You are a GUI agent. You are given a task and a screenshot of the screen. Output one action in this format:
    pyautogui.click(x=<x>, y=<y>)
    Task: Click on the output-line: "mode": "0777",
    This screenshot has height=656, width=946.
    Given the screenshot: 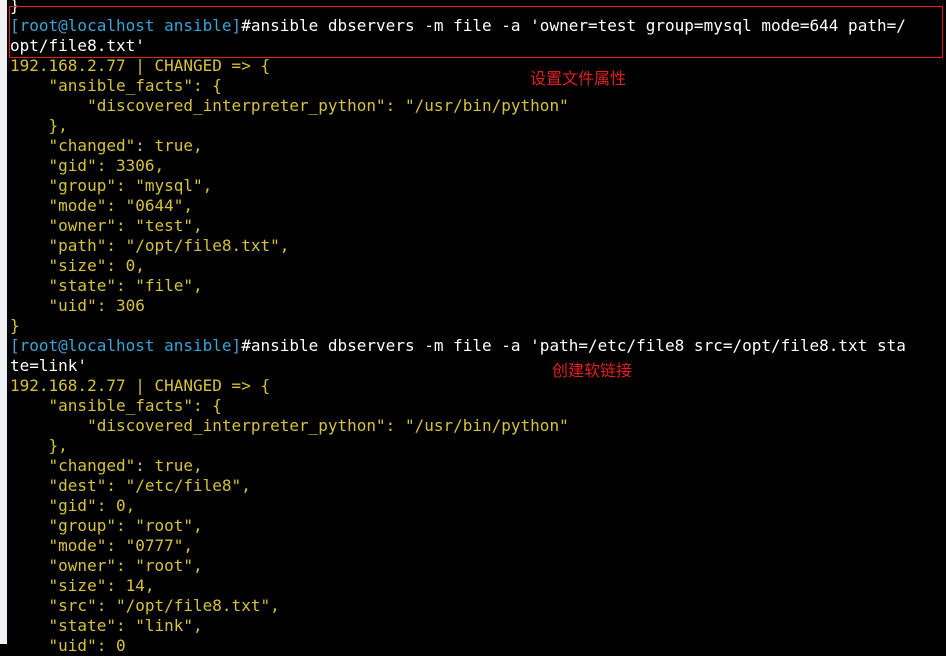 What is the action you would take?
    pyautogui.click(x=478, y=546)
    